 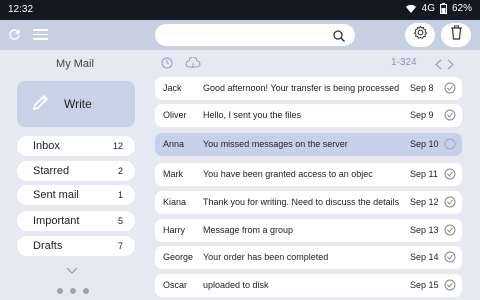 I want to click on message-sender: Anna, so click(x=174, y=144).